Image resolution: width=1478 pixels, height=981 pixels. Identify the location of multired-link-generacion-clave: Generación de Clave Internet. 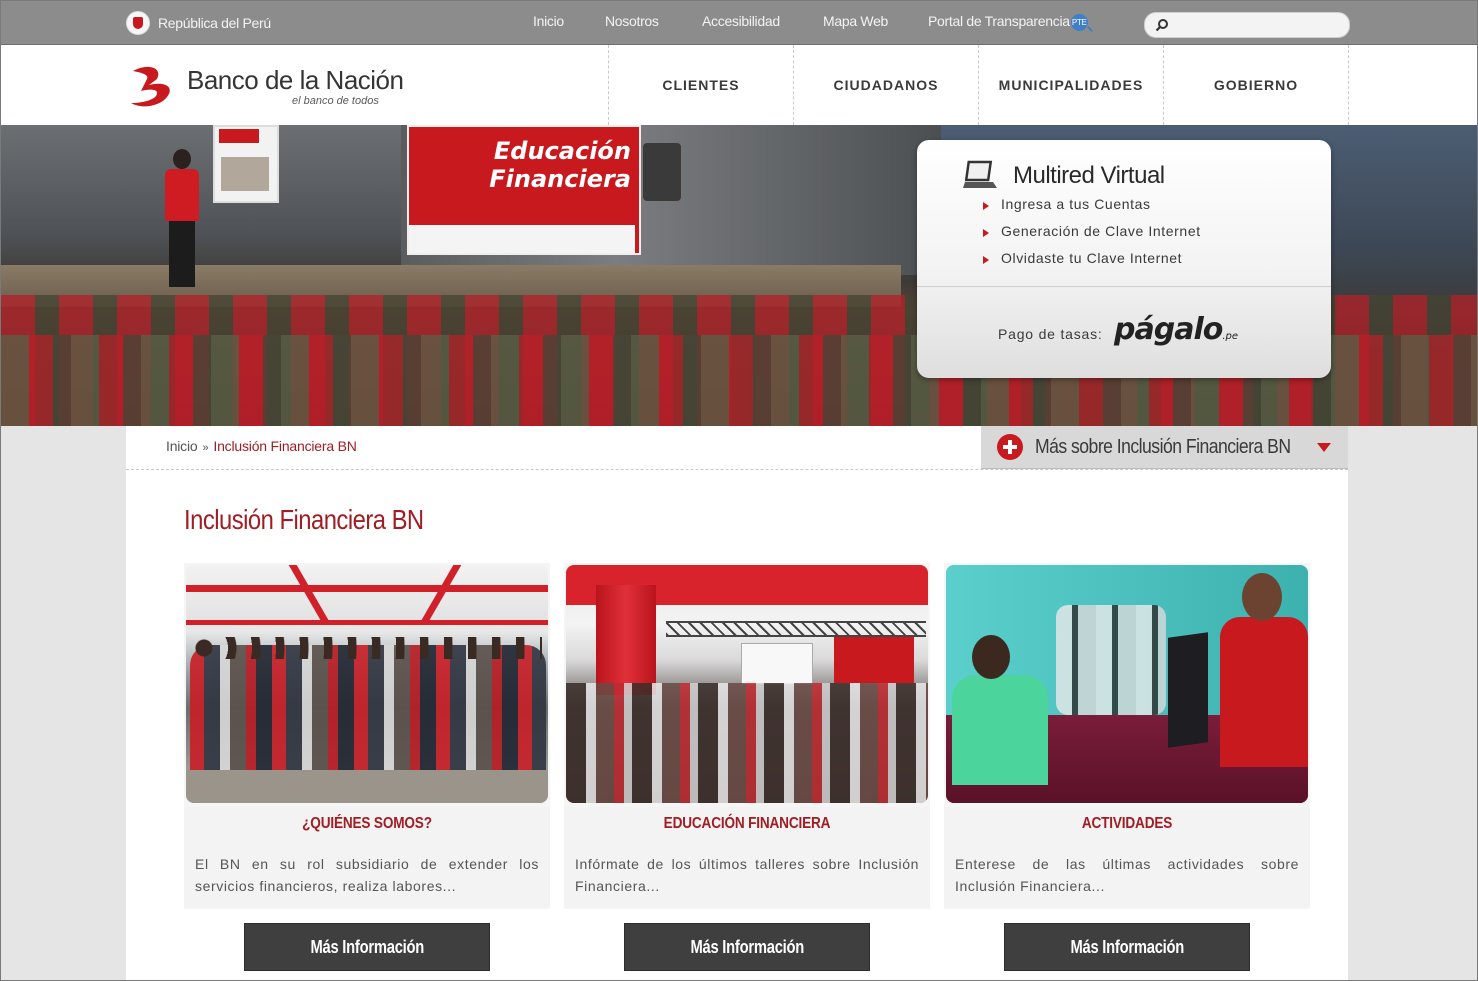
(1091, 236).